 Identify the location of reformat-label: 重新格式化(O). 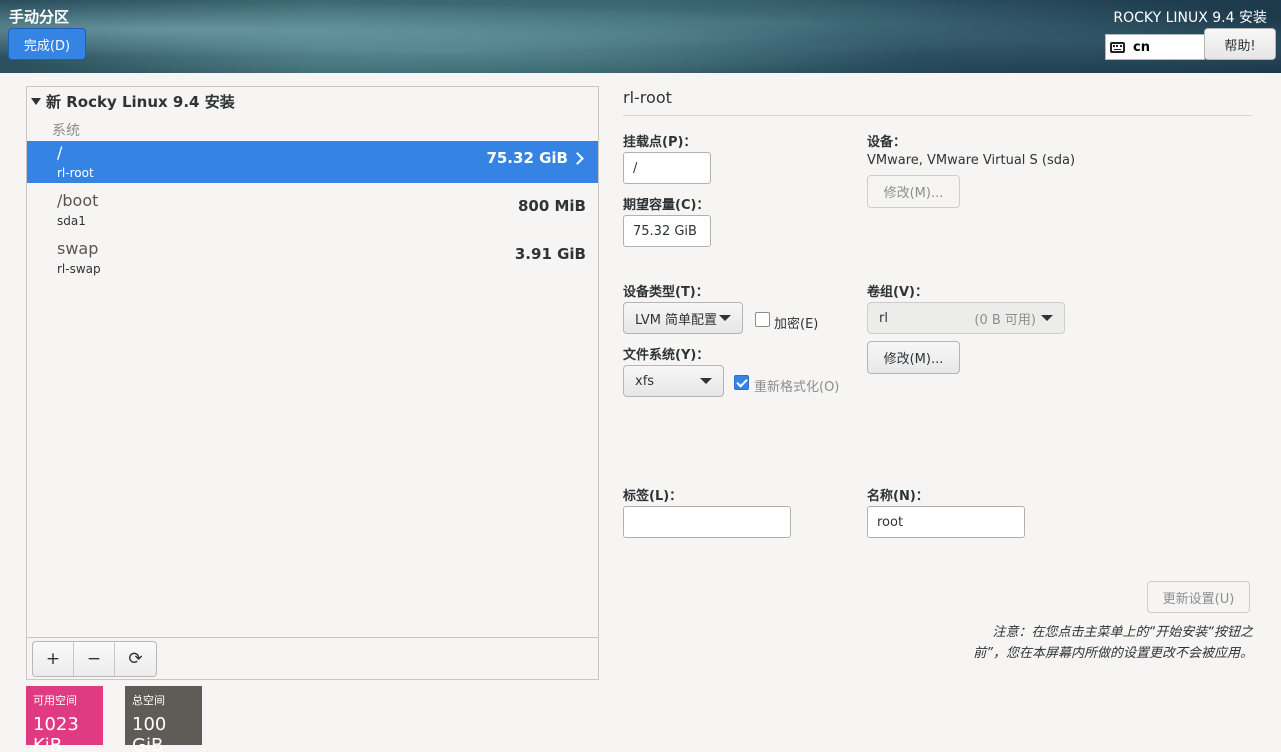
(796, 385).